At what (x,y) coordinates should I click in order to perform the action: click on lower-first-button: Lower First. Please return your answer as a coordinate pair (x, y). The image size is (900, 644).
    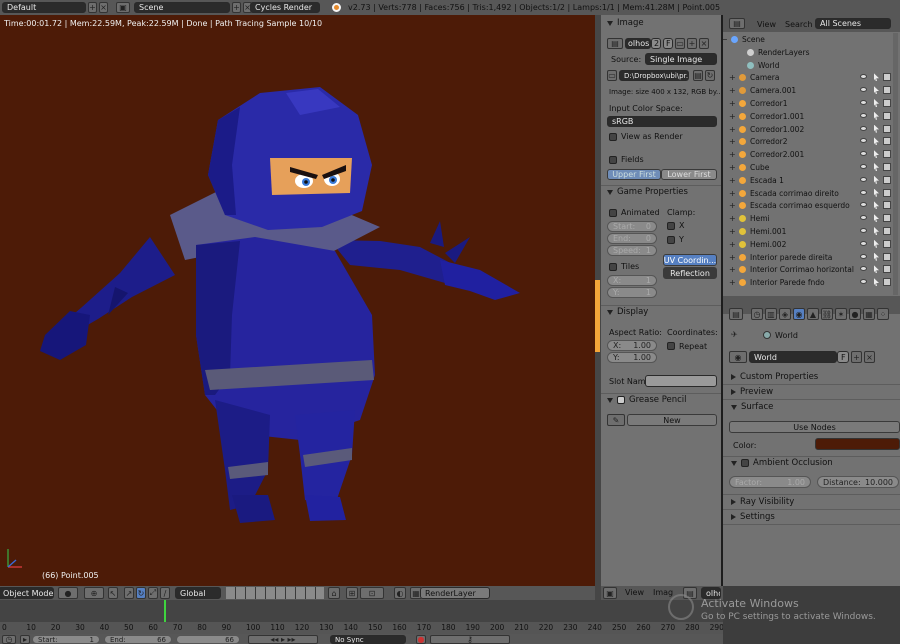
    Looking at the image, I should click on (689, 174).